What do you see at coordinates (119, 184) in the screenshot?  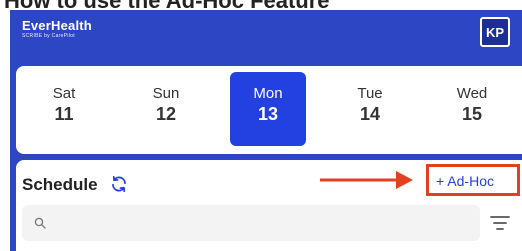 I see `refresh-icon` at bounding box center [119, 184].